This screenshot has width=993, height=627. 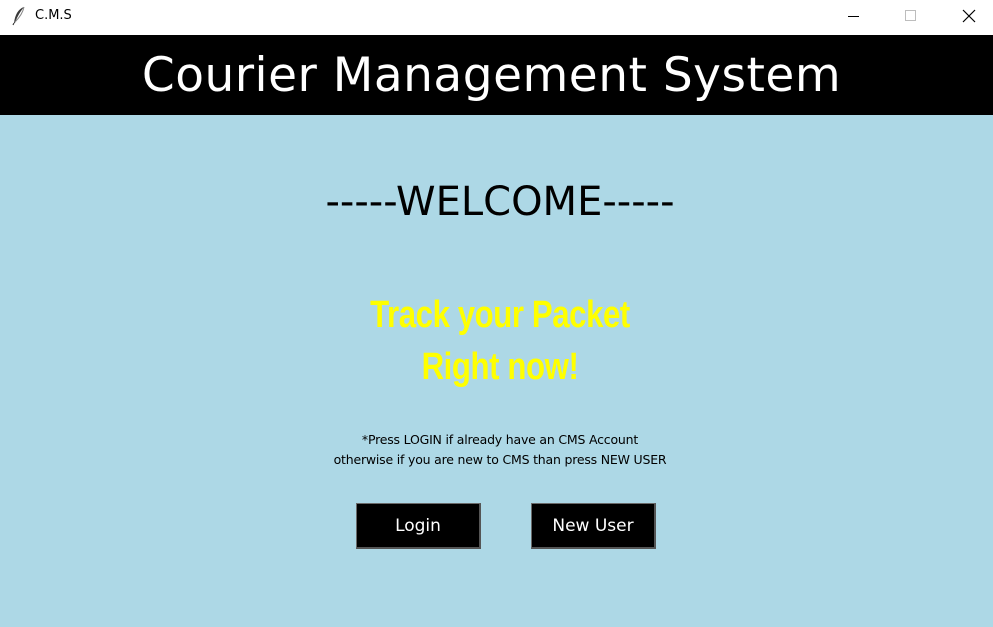 I want to click on header-banner: Courier Management System, so click(x=496, y=75).